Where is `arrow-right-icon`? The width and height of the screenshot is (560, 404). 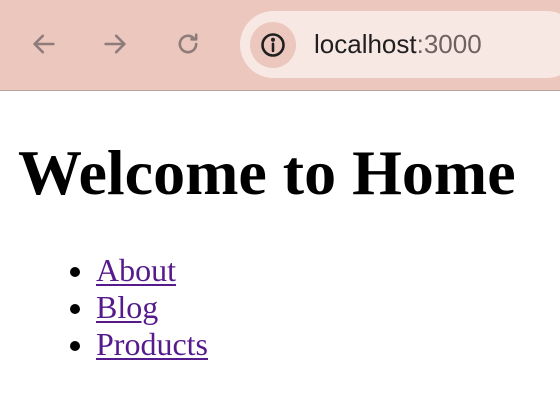
arrow-right-icon is located at coordinates (115, 44).